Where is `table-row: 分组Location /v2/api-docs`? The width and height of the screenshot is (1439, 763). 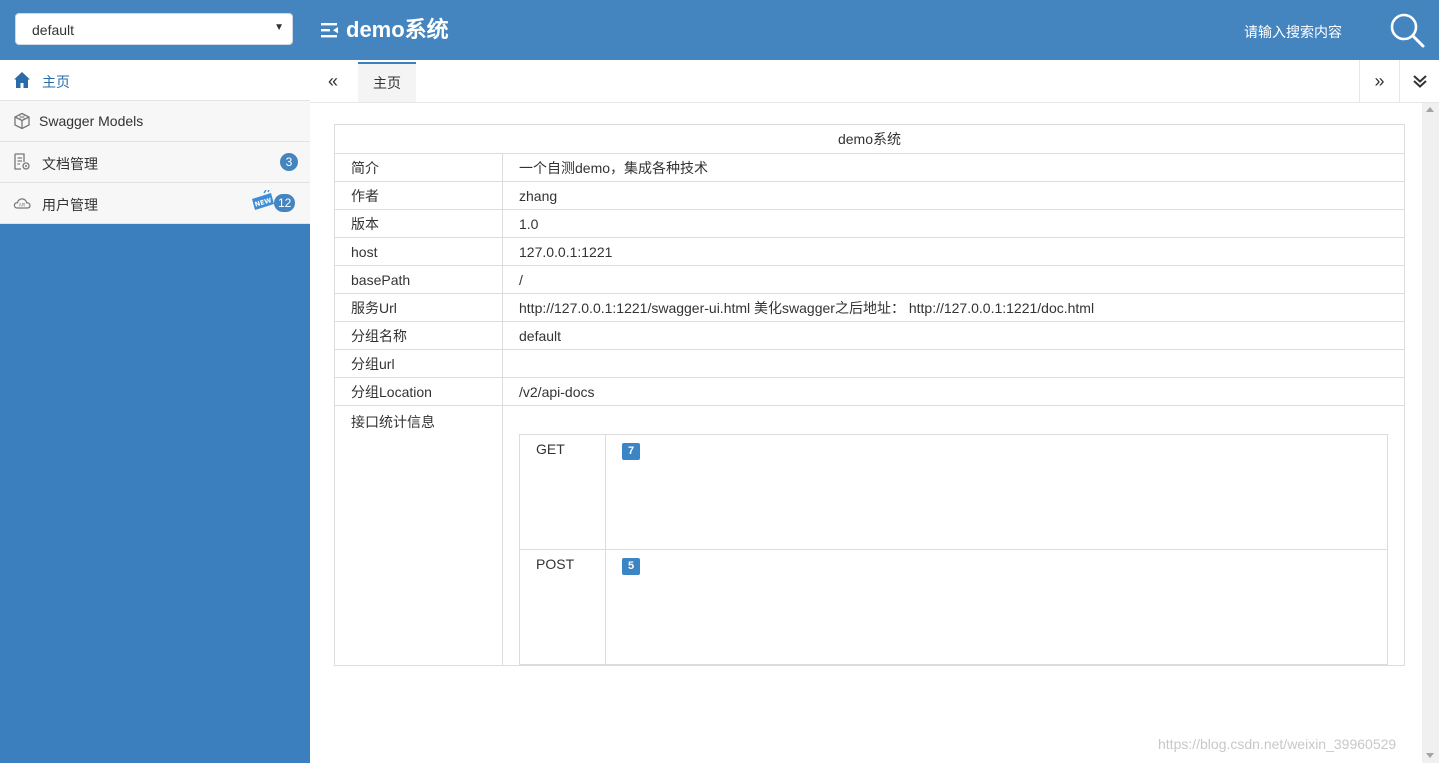
table-row: 分组Location /v2/api-docs is located at coordinates (869, 391).